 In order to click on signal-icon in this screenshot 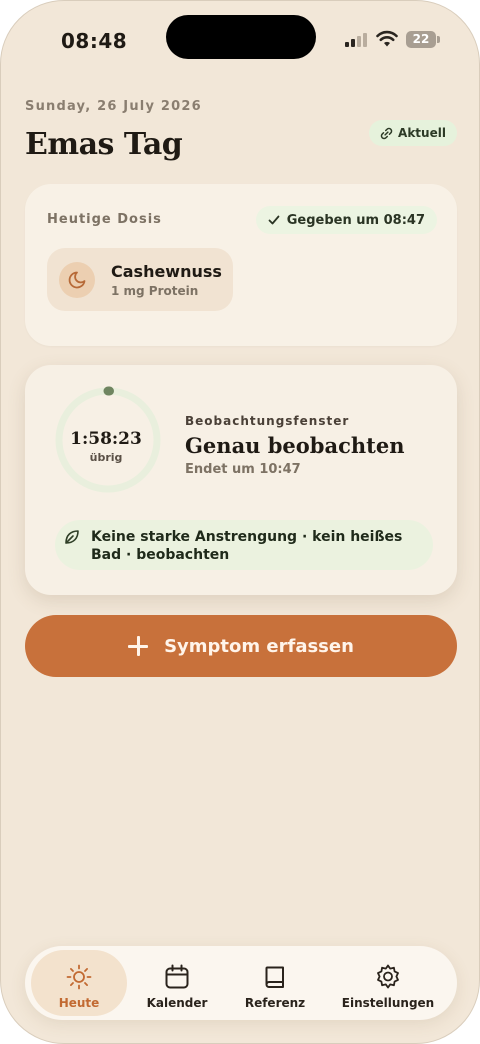, I will do `click(357, 40)`.